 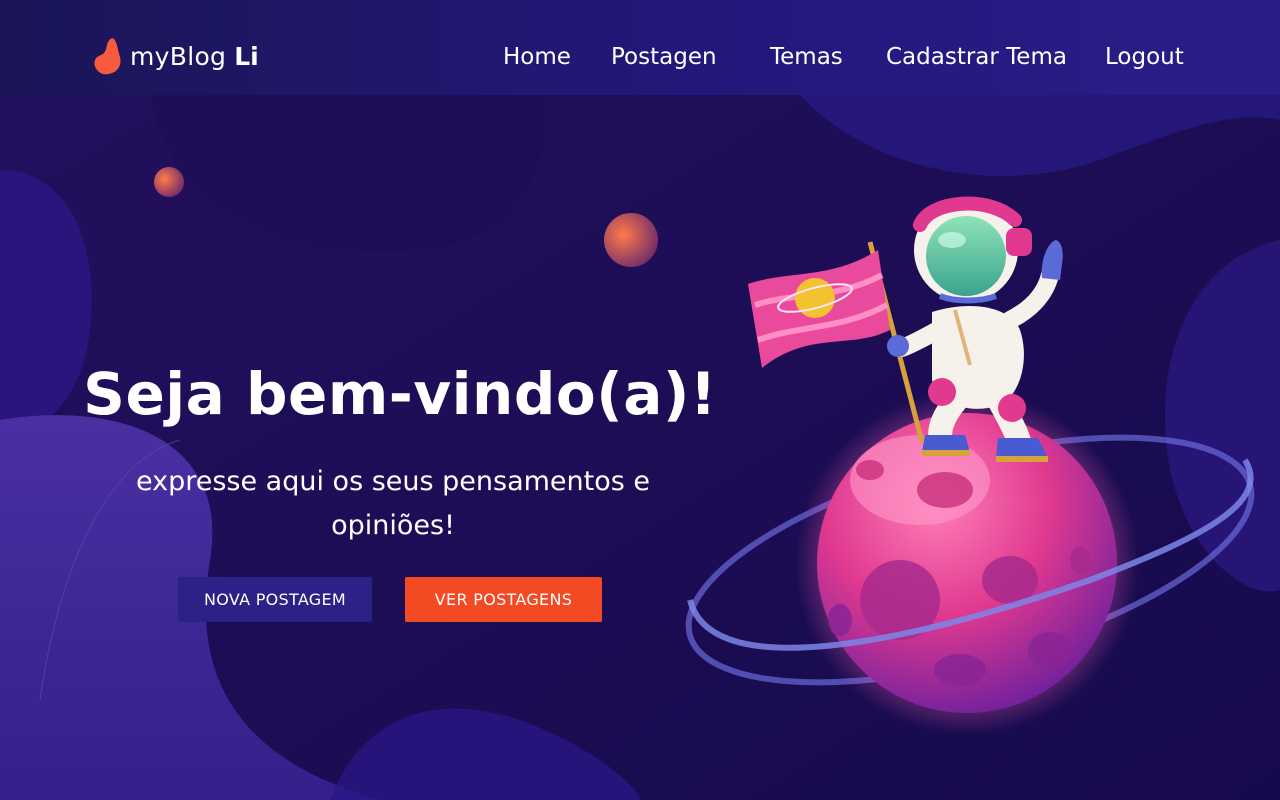 I want to click on hero-title: Seja bem-vindo(a)!, so click(x=400, y=394).